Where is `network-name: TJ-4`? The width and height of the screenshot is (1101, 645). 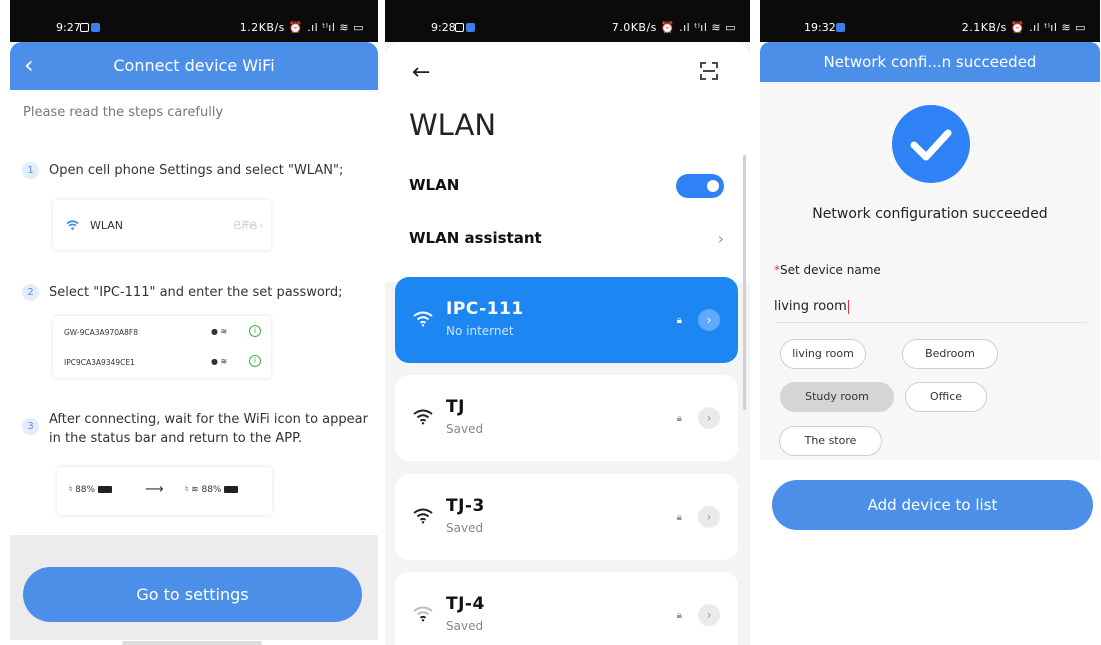
network-name: TJ-4 is located at coordinates (465, 604).